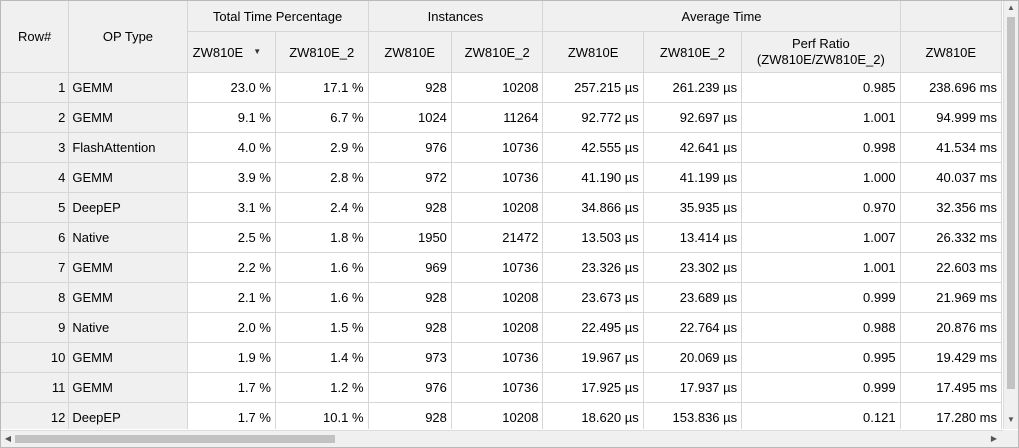 The image size is (1019, 448). Describe the element at coordinates (321, 415) in the screenshot. I see `total-time-zw810e-2-cell: 10.1 %` at that location.